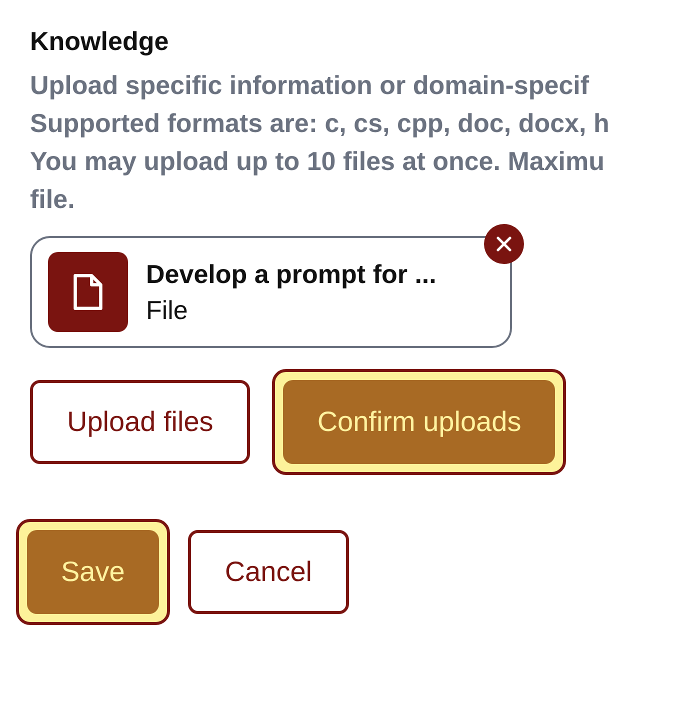 The image size is (680, 708). What do you see at coordinates (140, 422) in the screenshot?
I see `secondary-button: Upload files` at bounding box center [140, 422].